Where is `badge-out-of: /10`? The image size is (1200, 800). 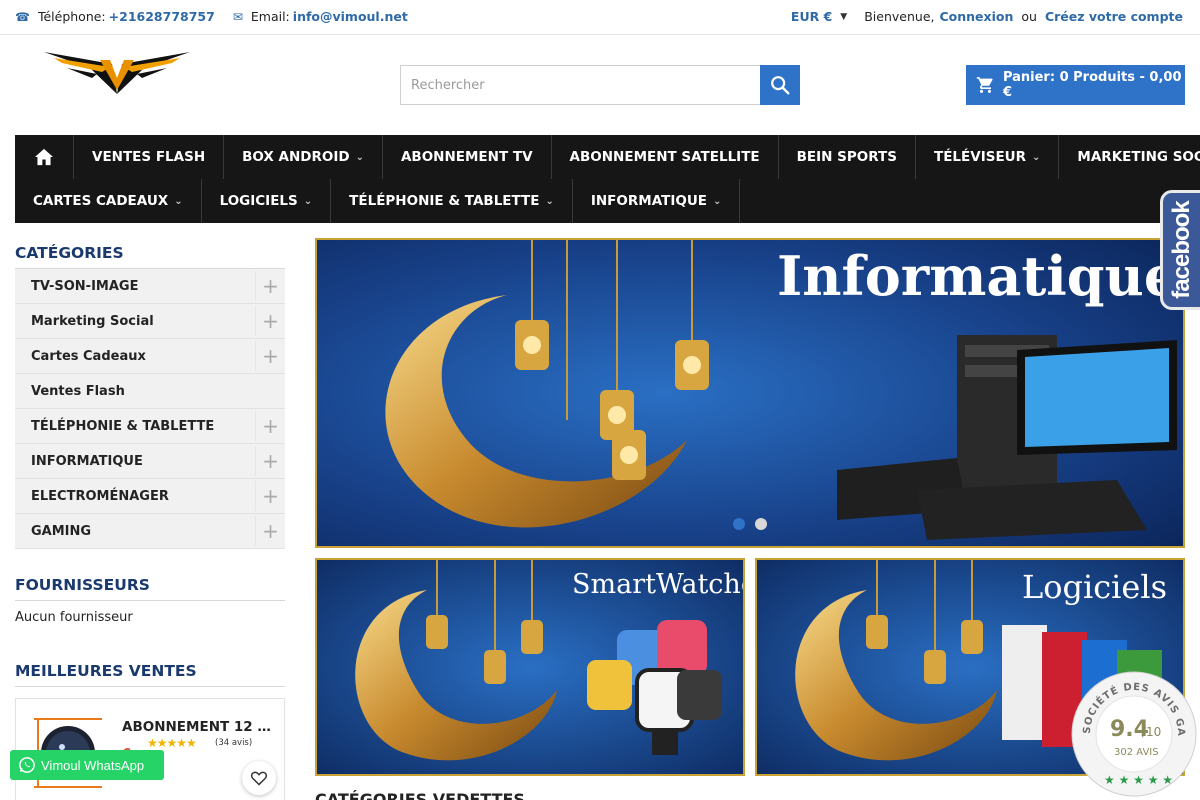 badge-out-of: /10 is located at coordinates (1151, 732).